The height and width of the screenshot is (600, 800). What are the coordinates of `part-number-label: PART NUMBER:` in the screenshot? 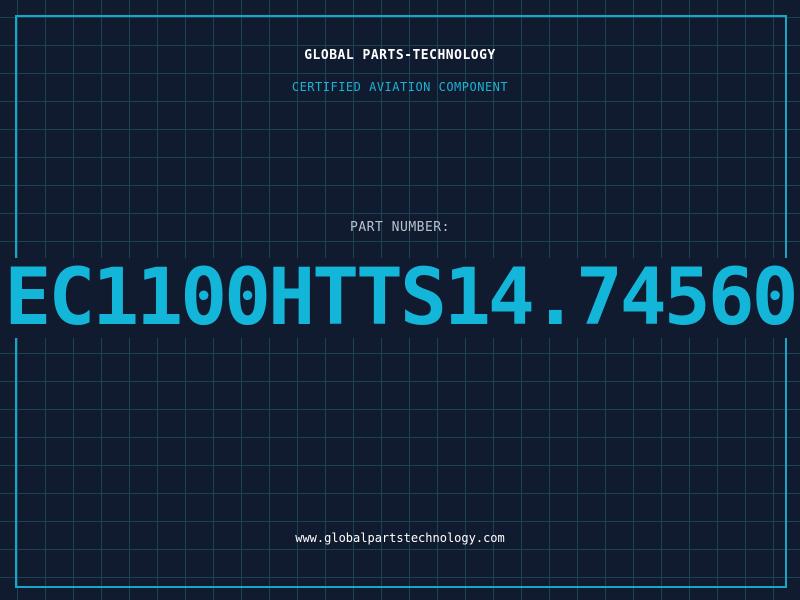 It's located at (400, 227).